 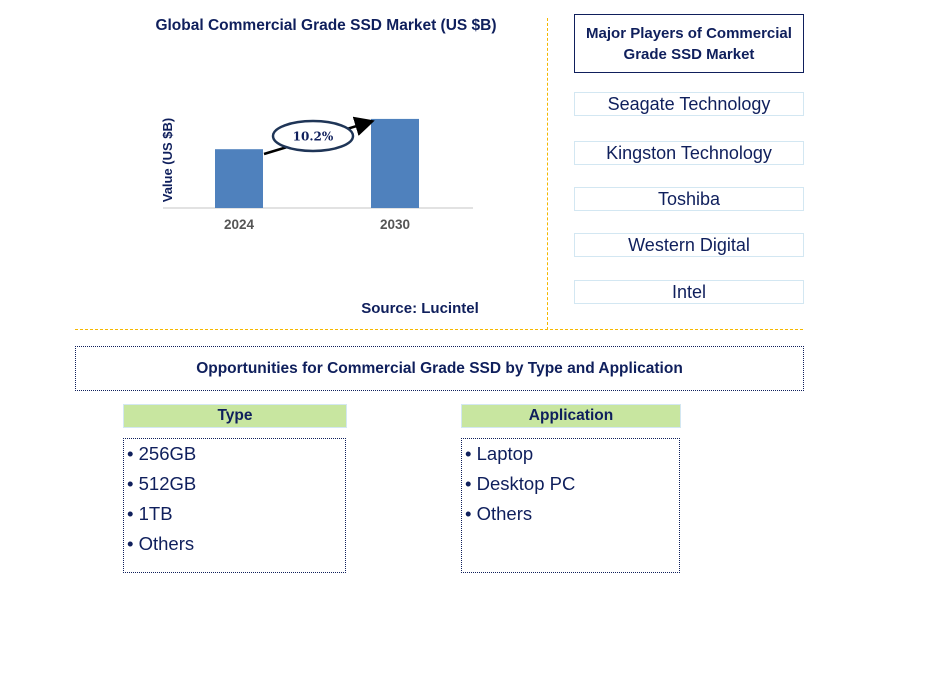 What do you see at coordinates (570, 505) in the screenshot?
I see `application-list: • Laptop • Desktop PC • Others` at bounding box center [570, 505].